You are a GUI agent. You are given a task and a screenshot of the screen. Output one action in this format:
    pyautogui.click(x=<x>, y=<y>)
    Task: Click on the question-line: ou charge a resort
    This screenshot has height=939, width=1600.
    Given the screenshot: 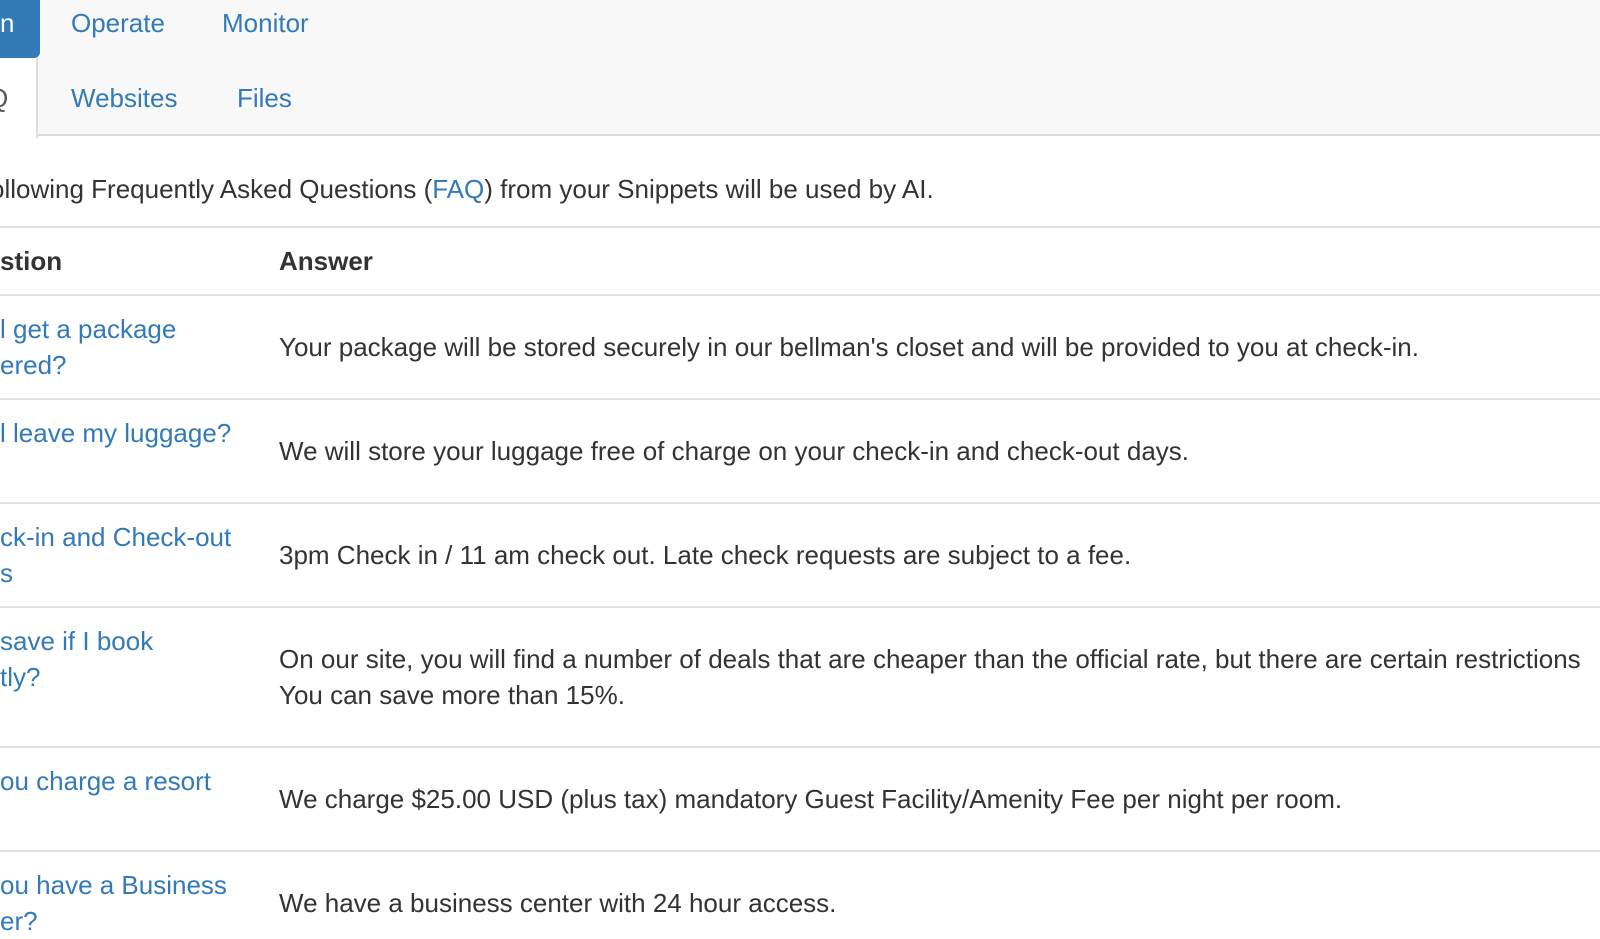 What is the action you would take?
    pyautogui.click(x=106, y=781)
    